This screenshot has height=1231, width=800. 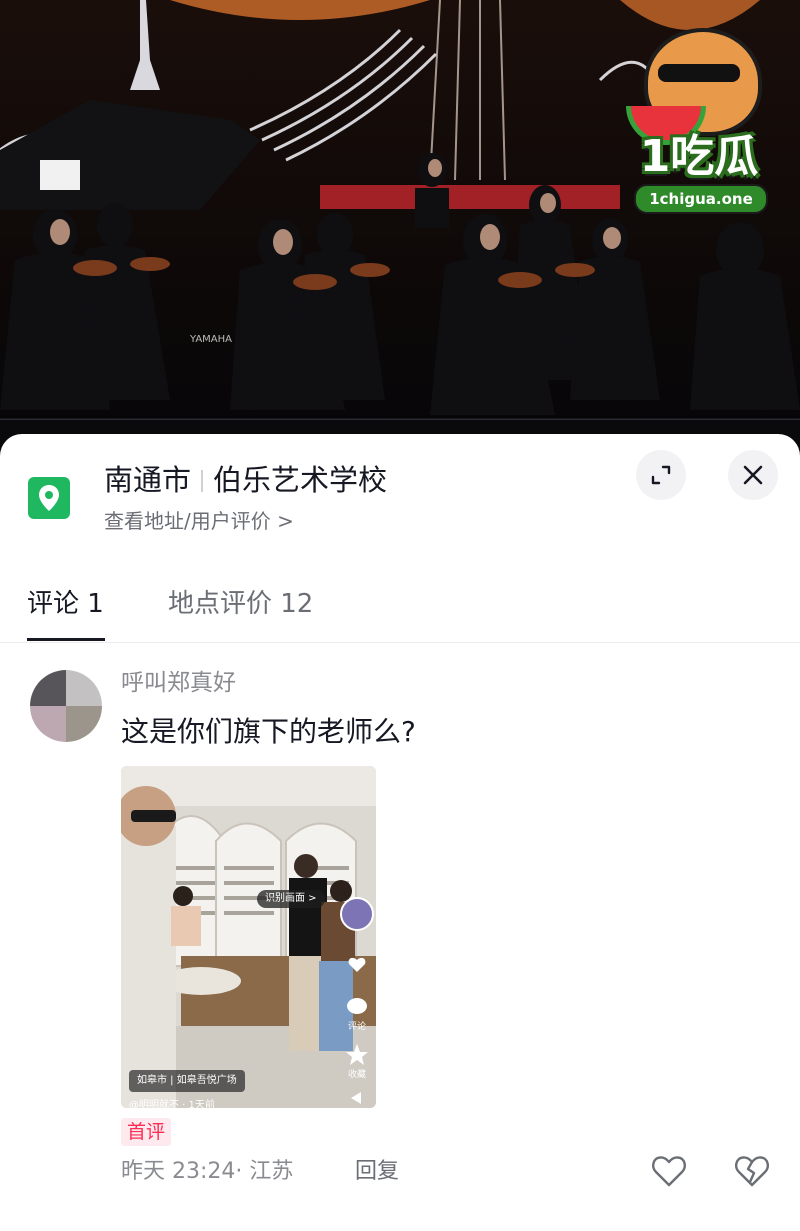 I want to click on comment-image: 识别画面 > 评论 收藏 如皋市 | 如皋吾悦广场 @明明就不 · 1天前, so click(x=248, y=937).